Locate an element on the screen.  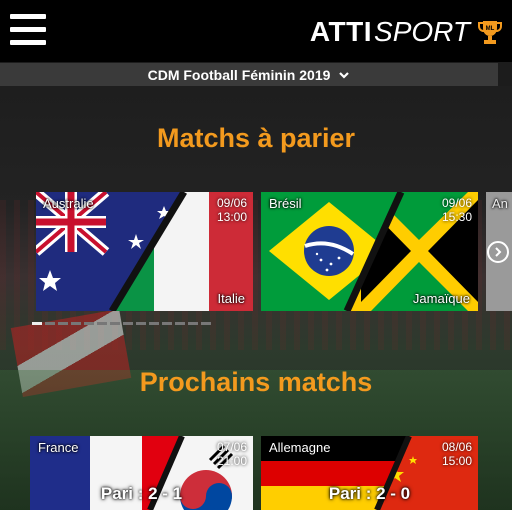
carousel-next-button is located at coordinates (498, 252).